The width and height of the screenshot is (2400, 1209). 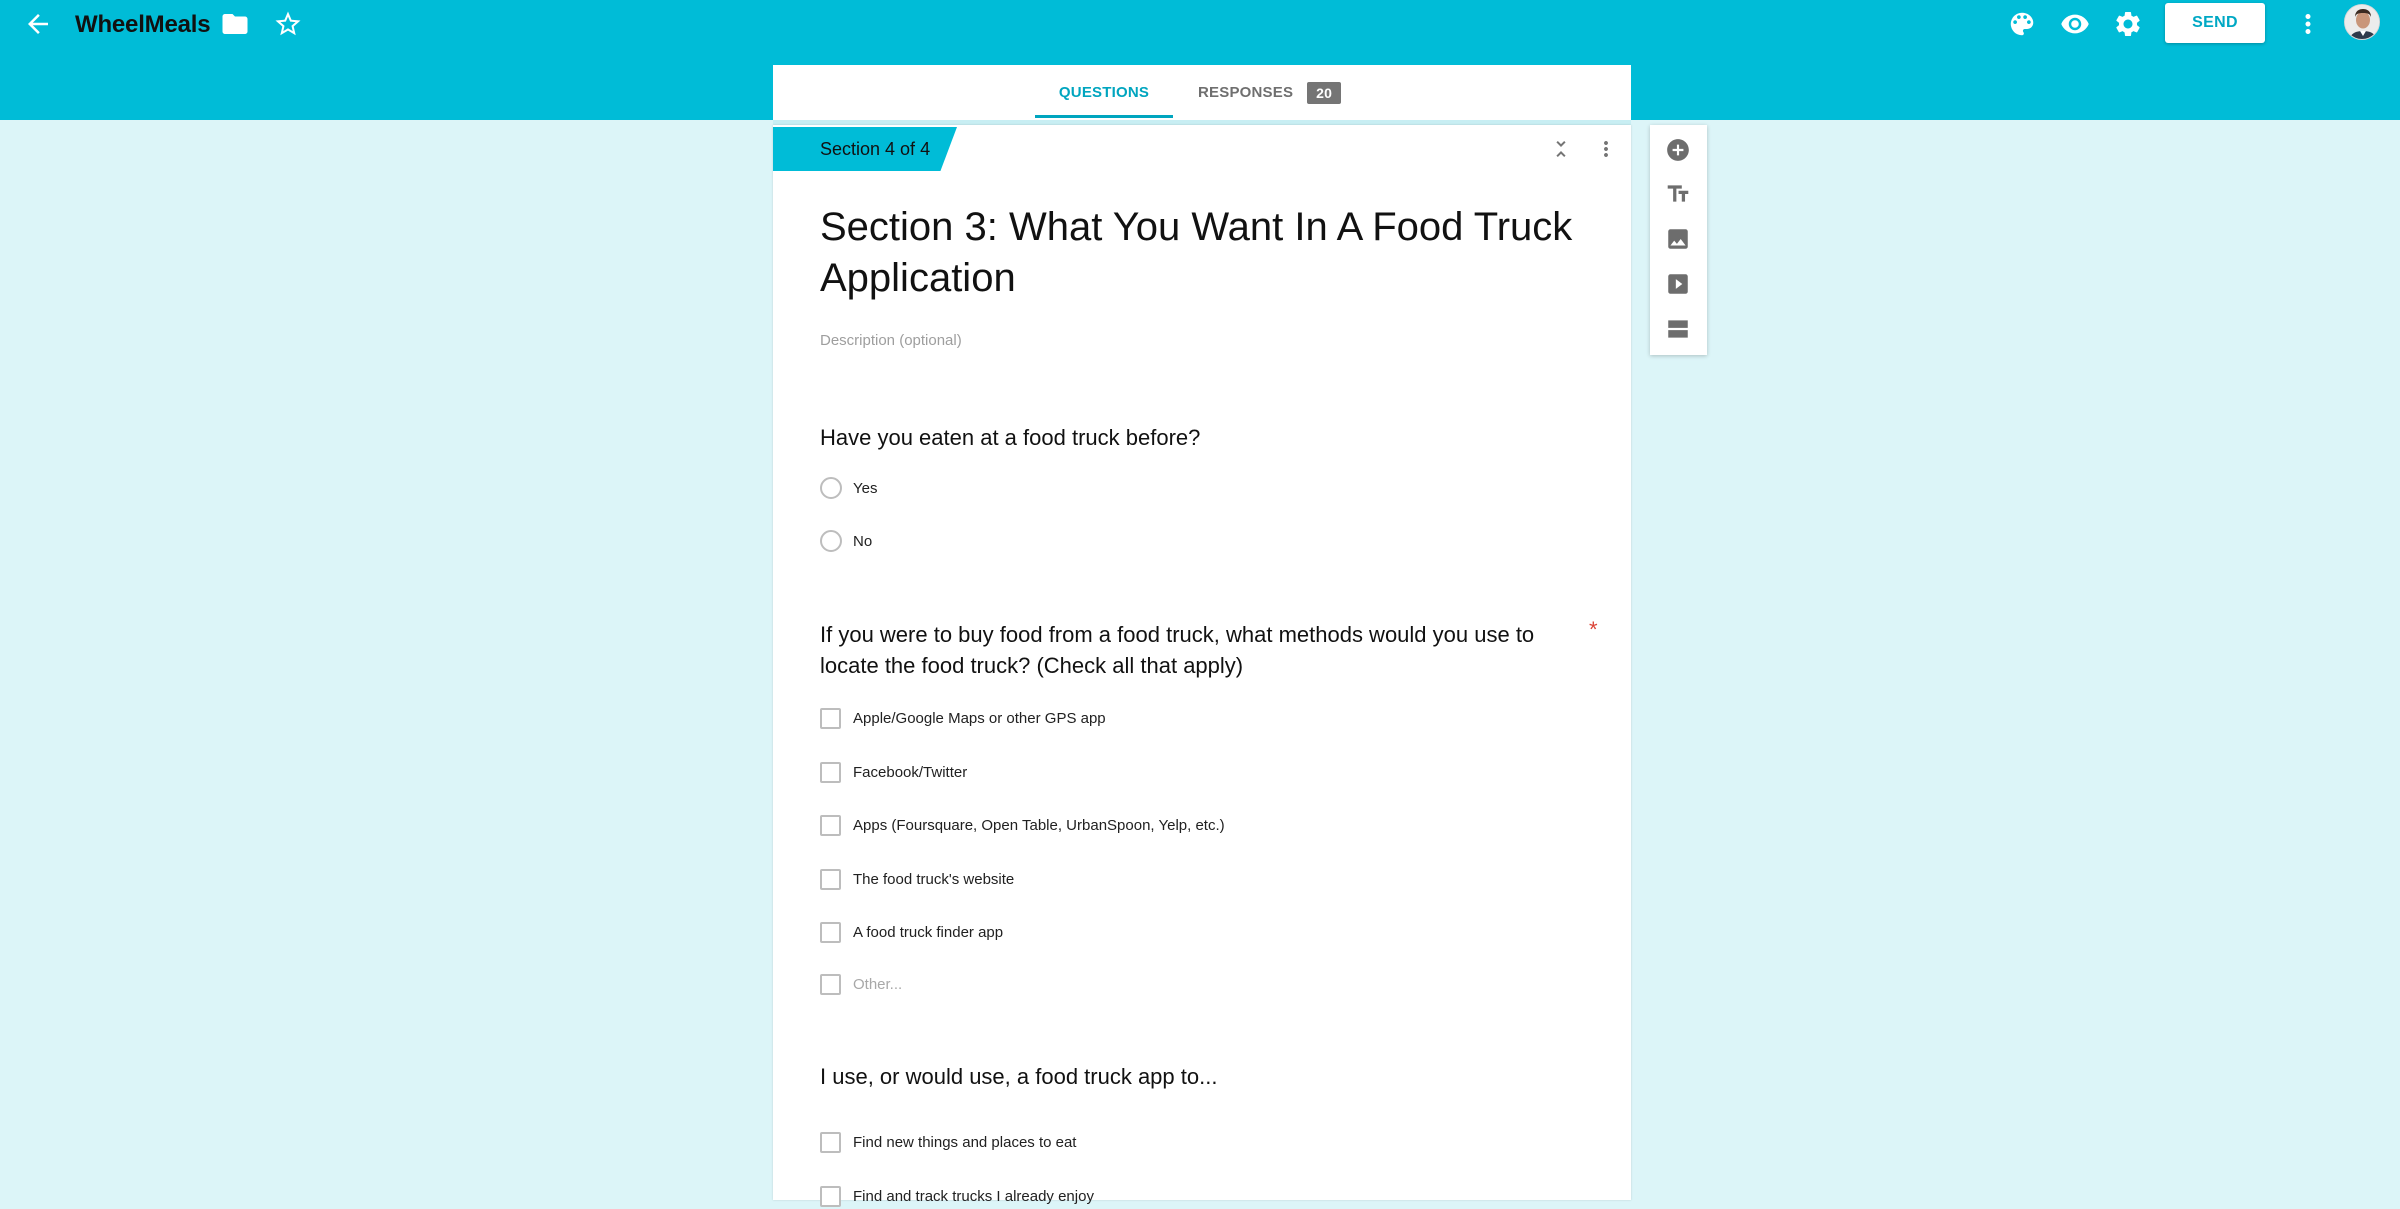 I want to click on add-section-icon, so click(x=1678, y=329).